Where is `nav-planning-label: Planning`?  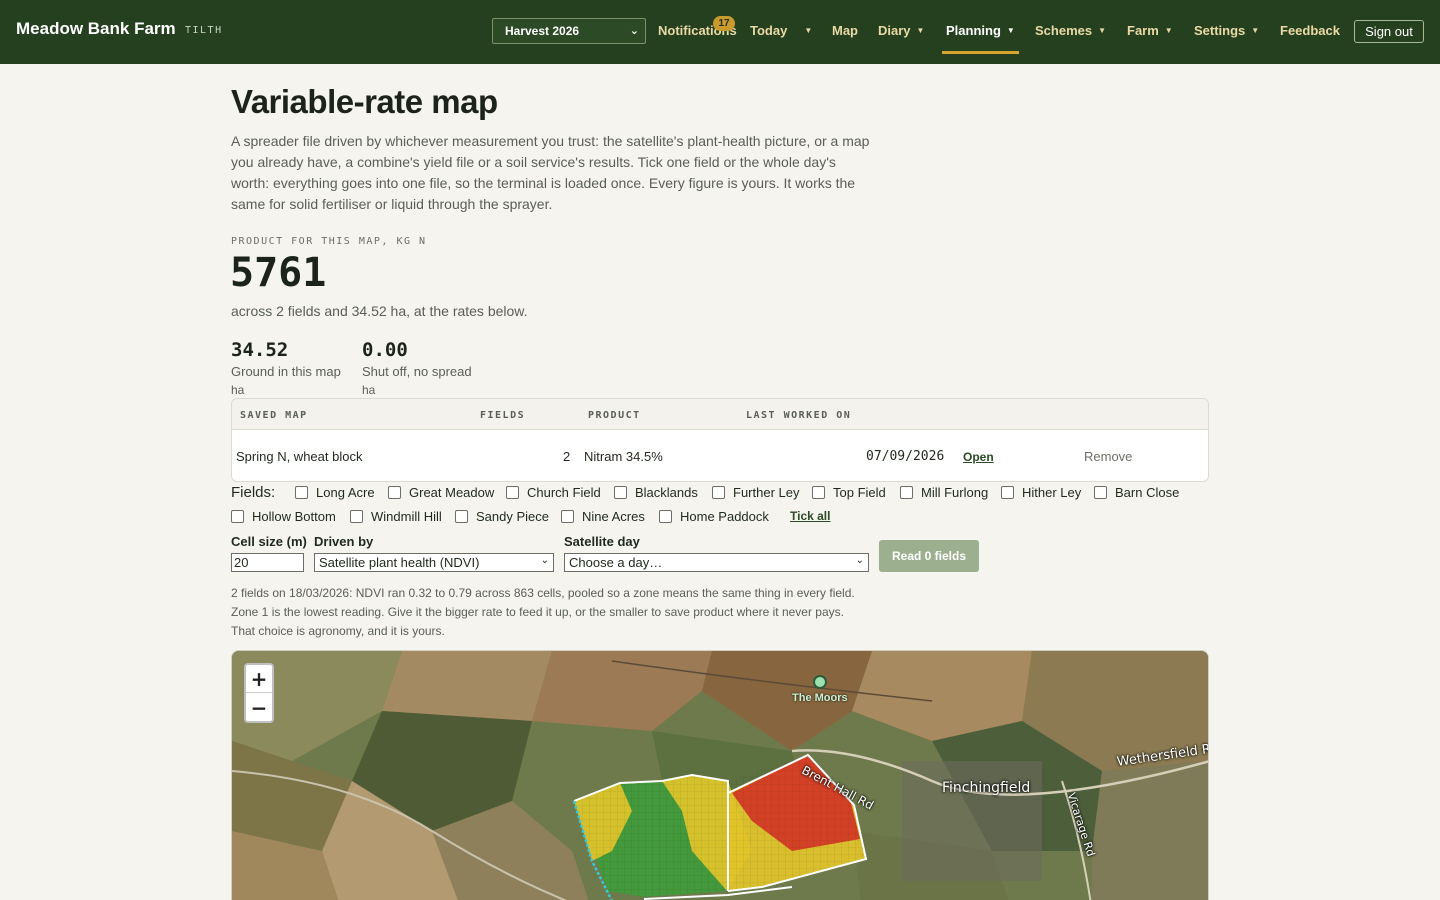 nav-planning-label: Planning is located at coordinates (973, 30).